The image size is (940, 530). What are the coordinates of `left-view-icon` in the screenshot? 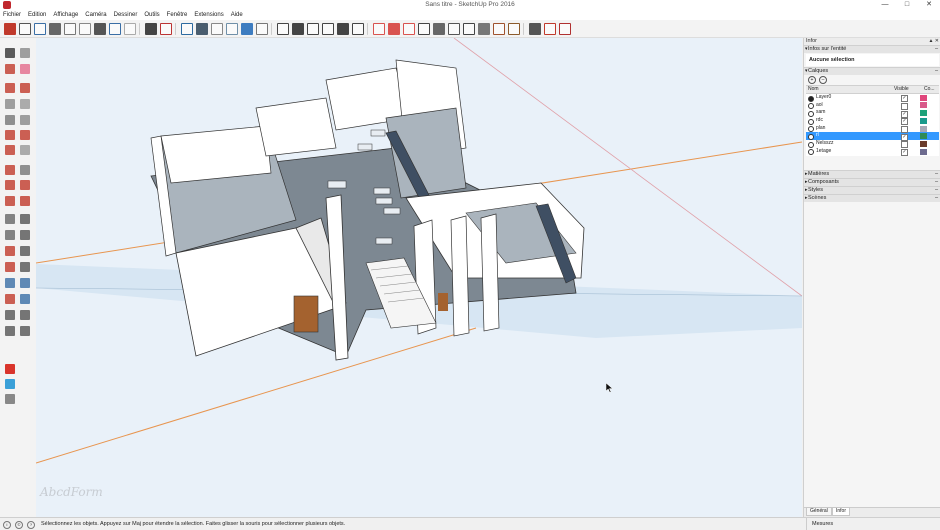 It's located at (358, 28).